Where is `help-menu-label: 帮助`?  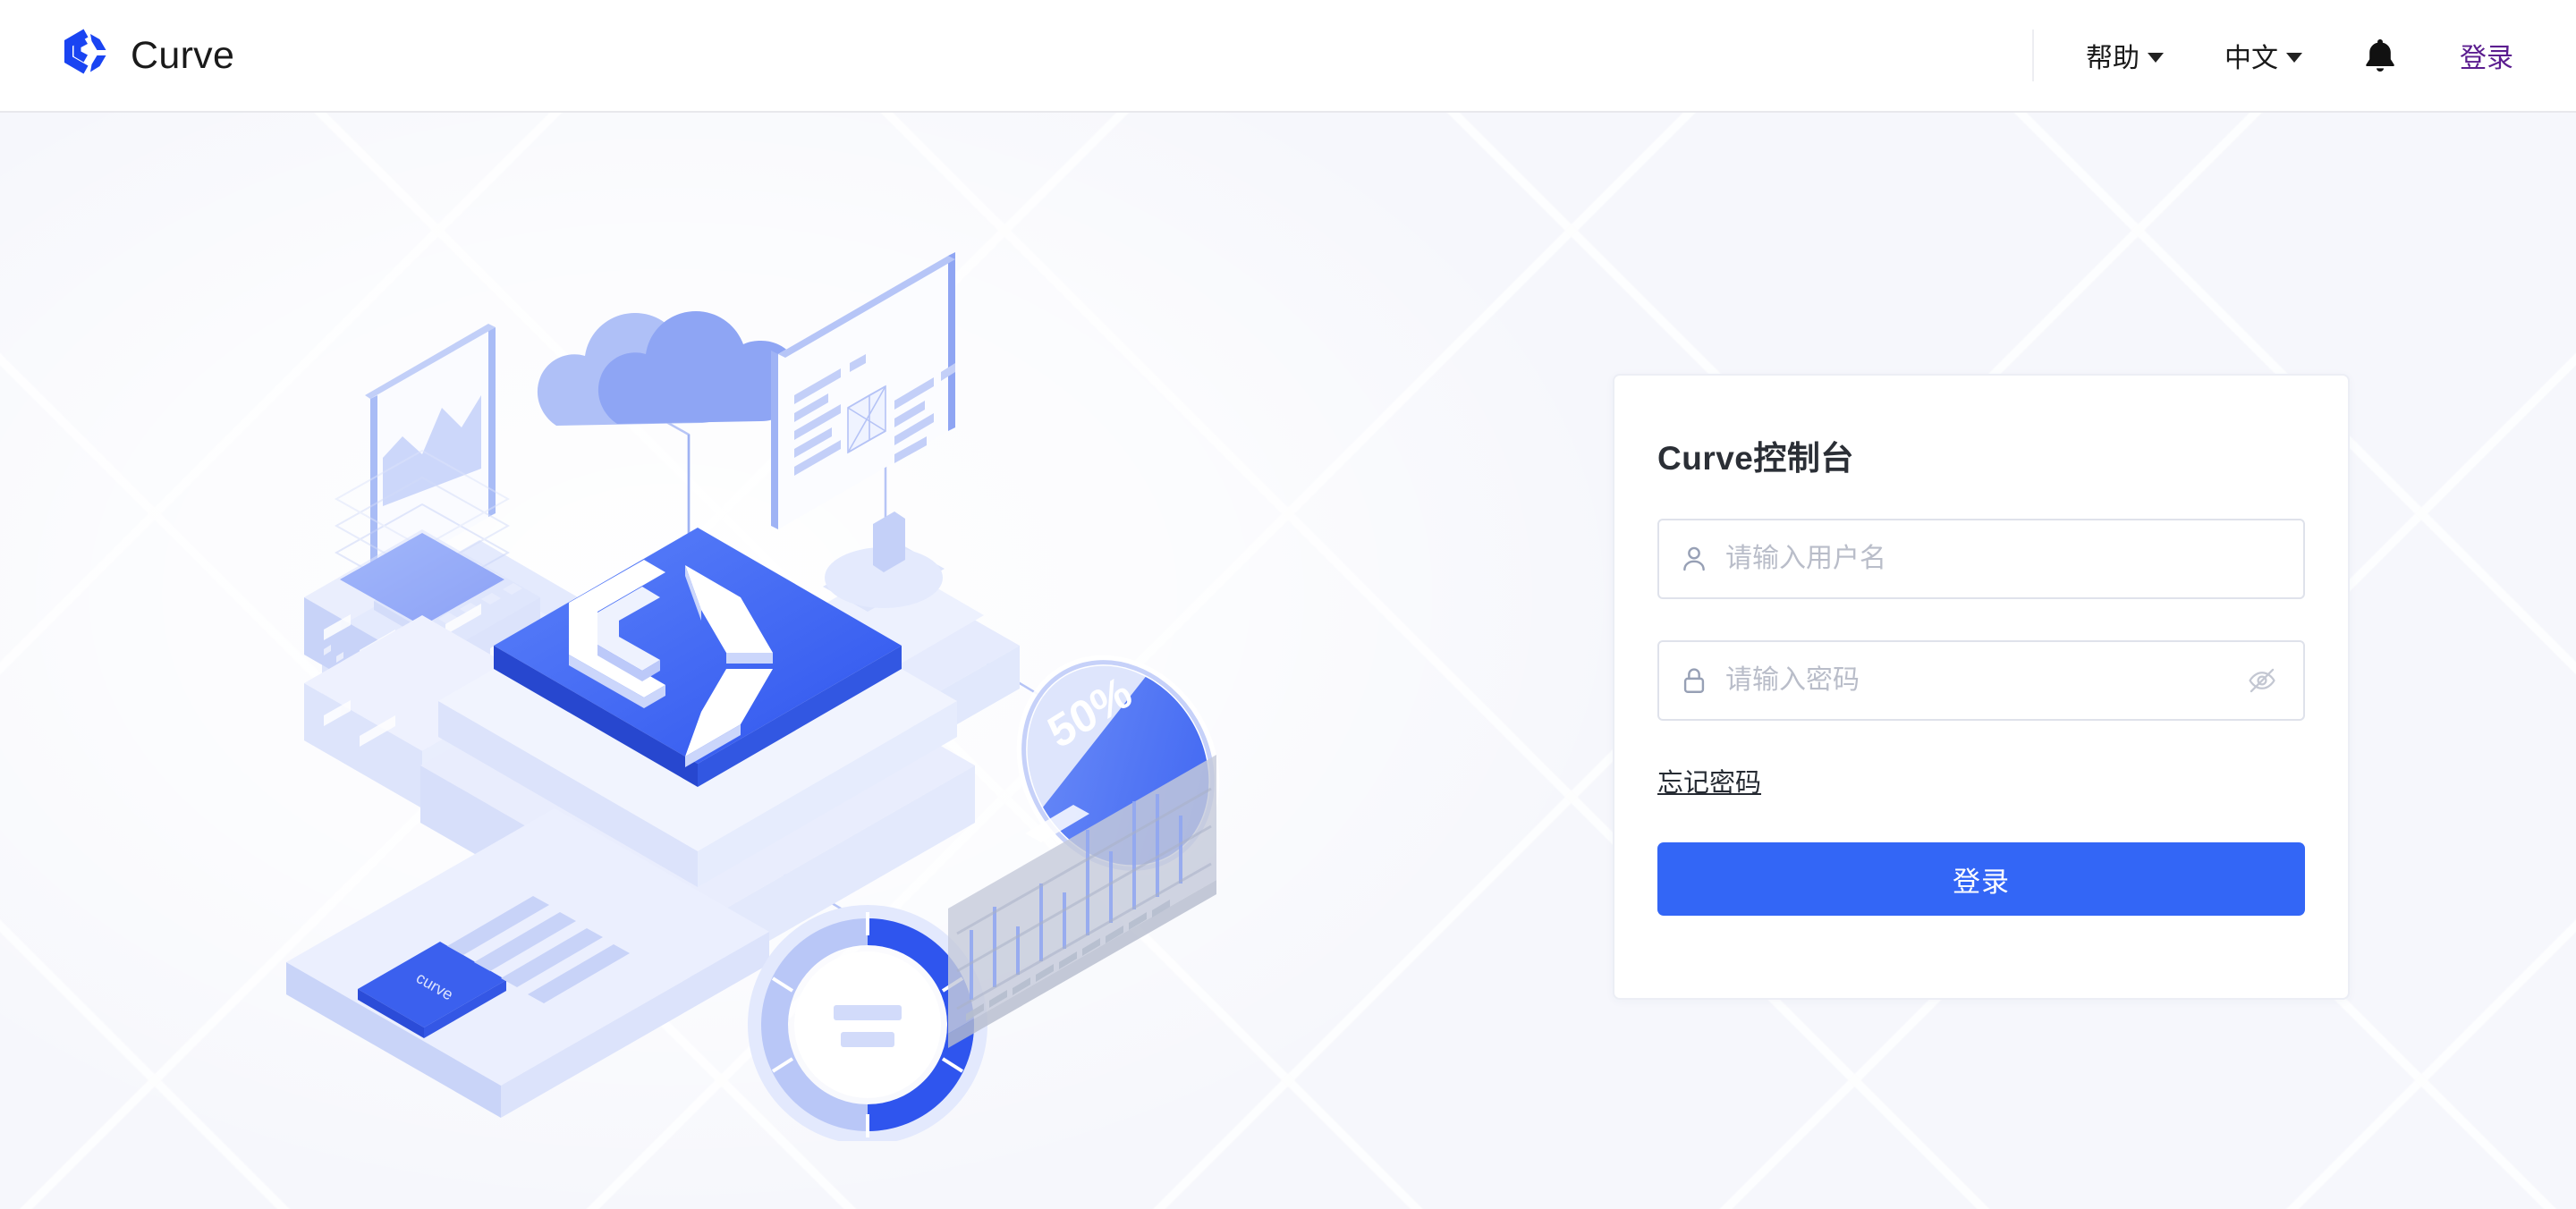 help-menu-label: 帮助 is located at coordinates (2113, 58).